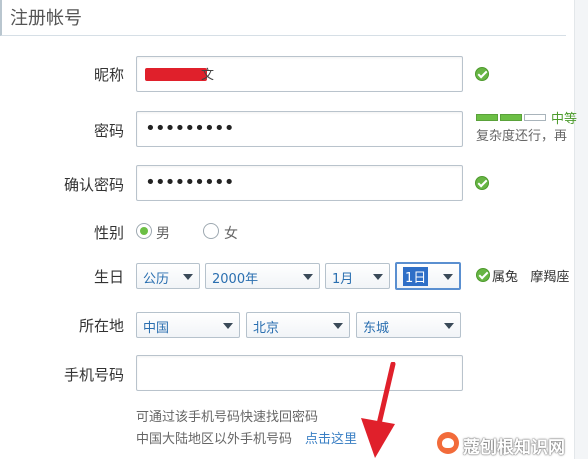  What do you see at coordinates (448, 443) in the screenshot?
I see `watermark-logo-icon` at bounding box center [448, 443].